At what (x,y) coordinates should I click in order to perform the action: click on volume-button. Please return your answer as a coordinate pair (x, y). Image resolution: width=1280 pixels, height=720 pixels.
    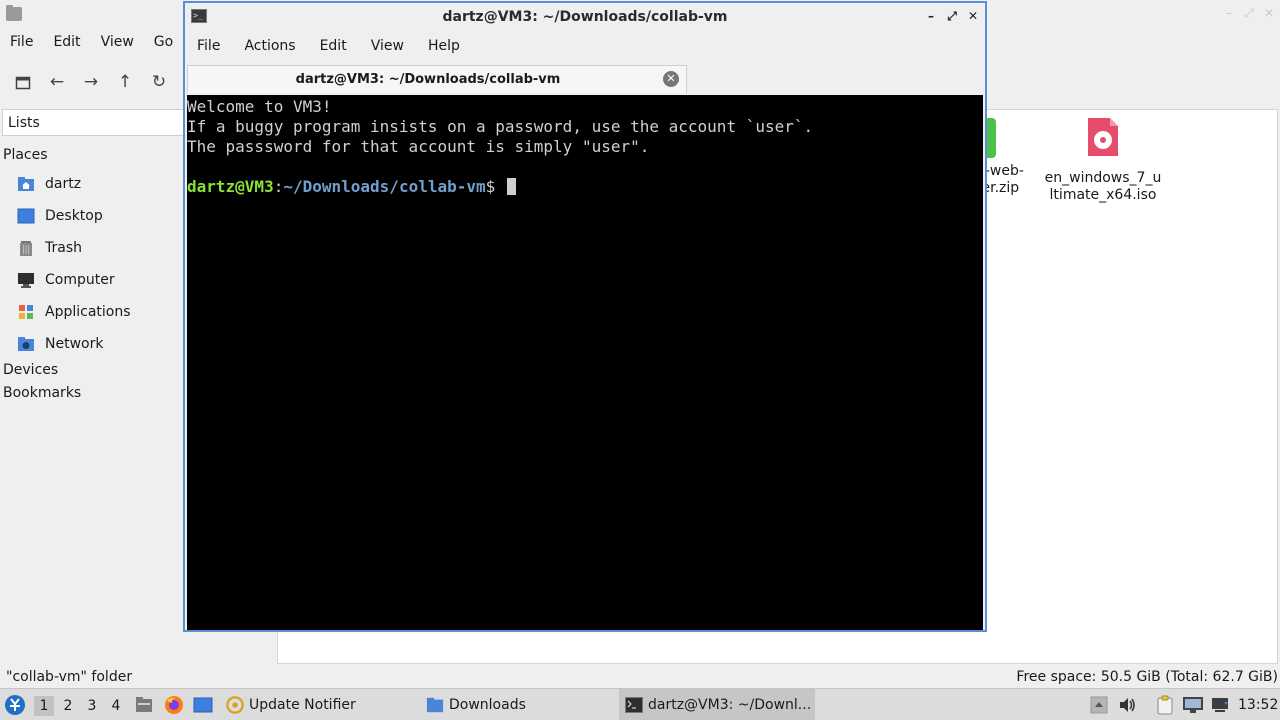
    Looking at the image, I should click on (1127, 704).